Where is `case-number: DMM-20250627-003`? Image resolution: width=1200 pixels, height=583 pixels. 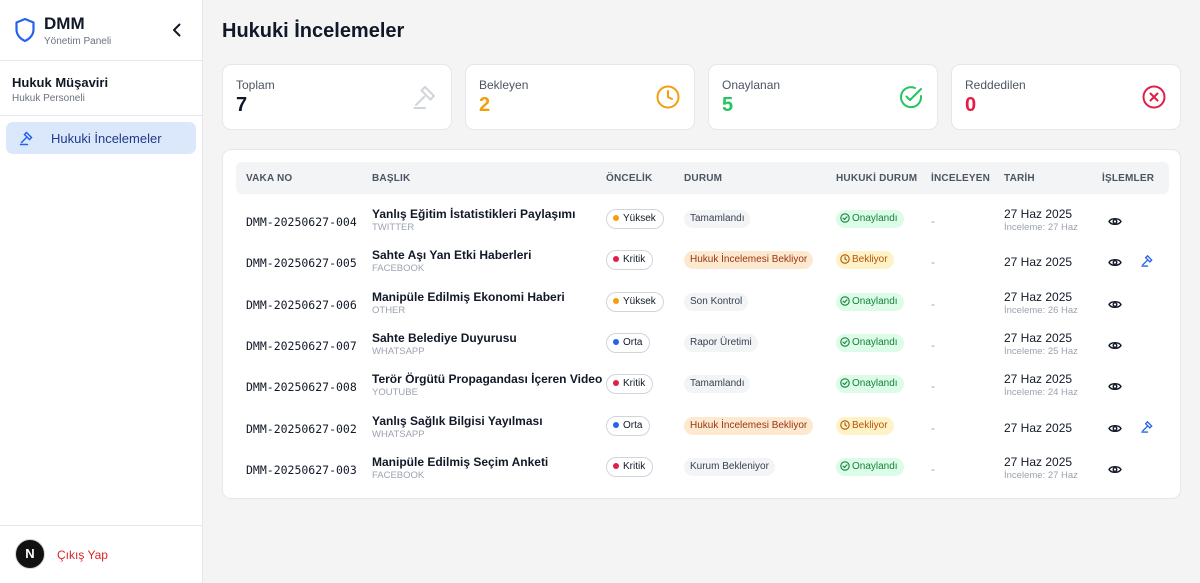
case-number: DMM-20250627-003 is located at coordinates (301, 470).